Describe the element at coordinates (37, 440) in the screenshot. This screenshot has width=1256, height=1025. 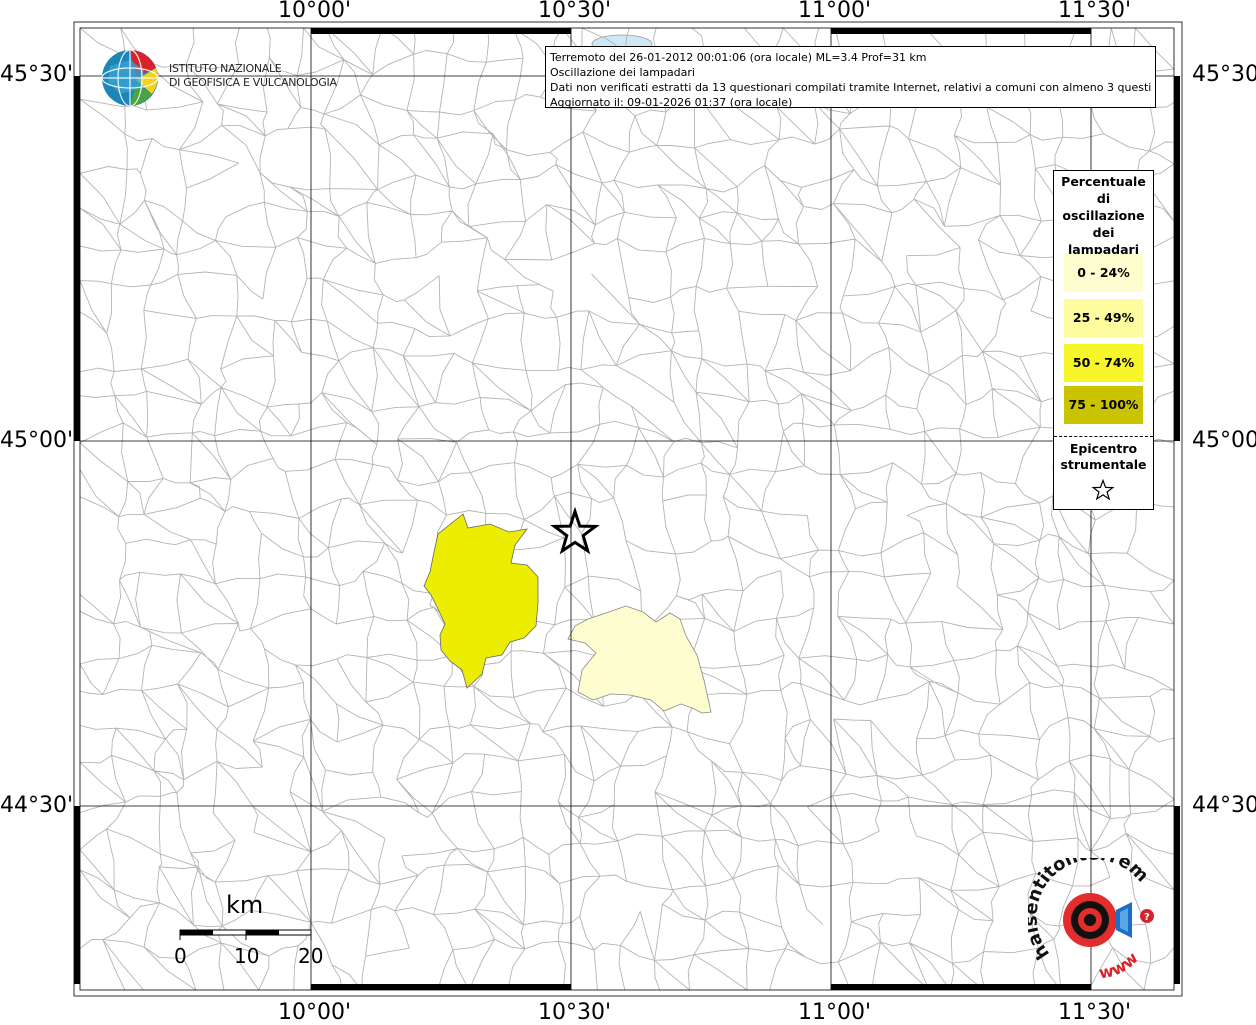
I see `left-tick-label: 45°00'` at that location.